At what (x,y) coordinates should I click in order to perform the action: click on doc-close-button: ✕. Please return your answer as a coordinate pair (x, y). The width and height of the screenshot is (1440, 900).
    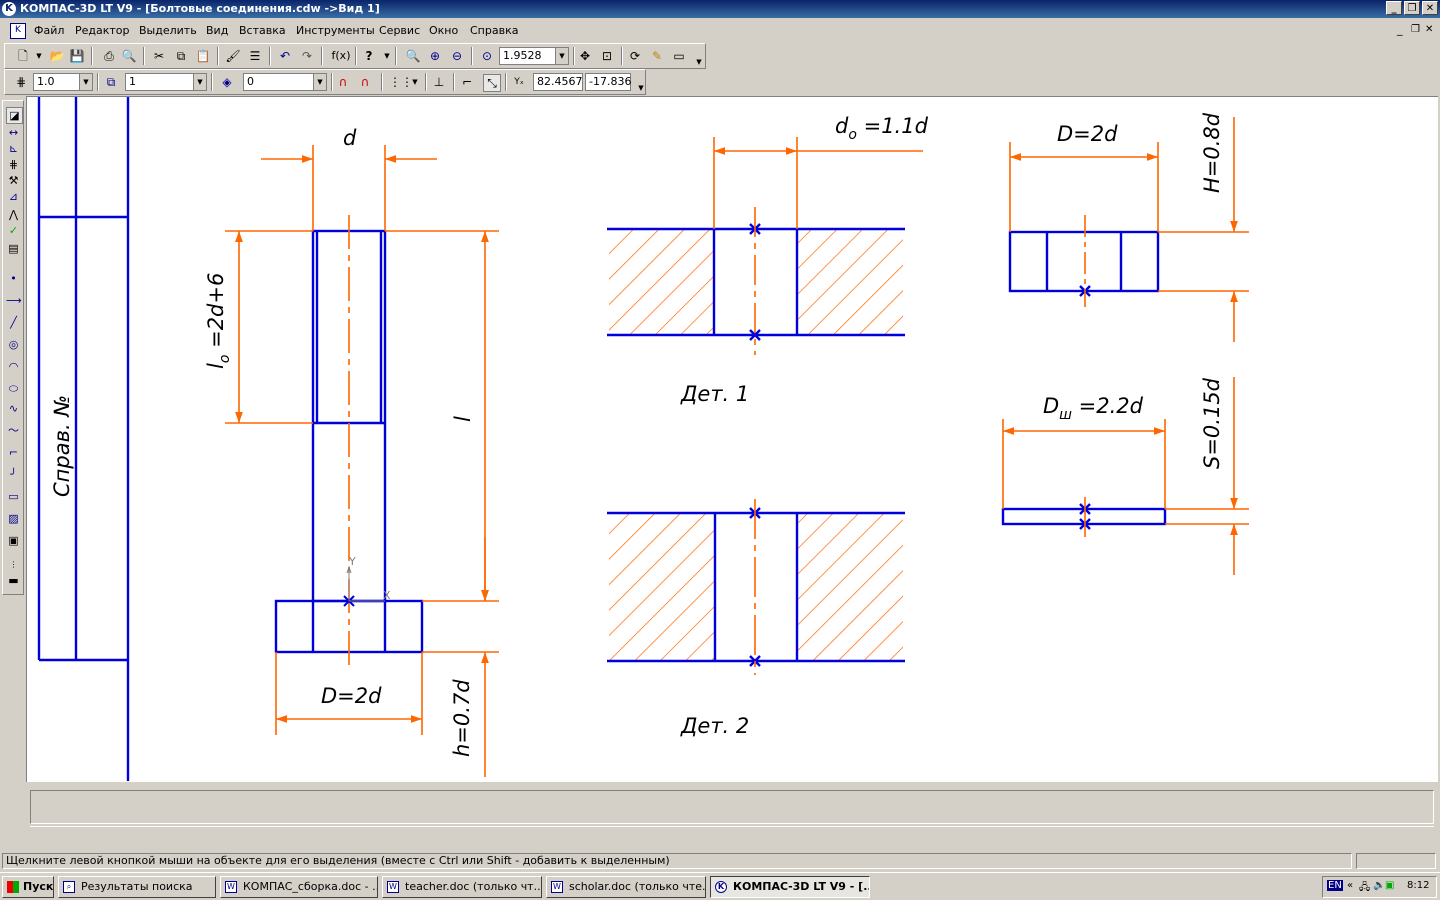
    Looking at the image, I should click on (1429, 29).